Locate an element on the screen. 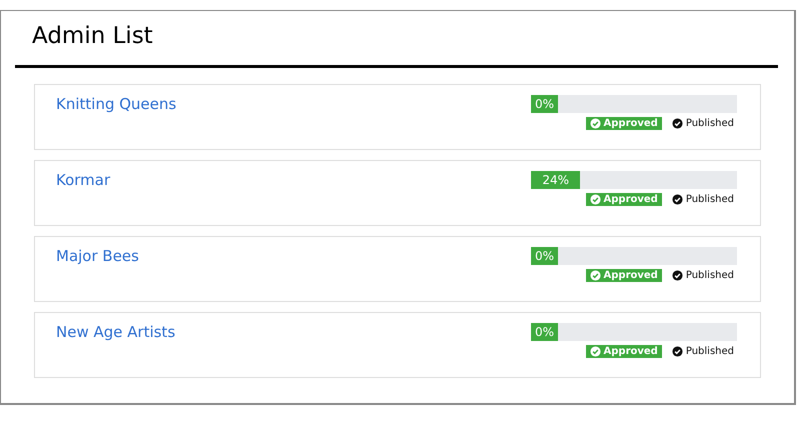 Image resolution: width=802 pixels, height=423 pixels. item-link: New Age Artists is located at coordinates (116, 350).